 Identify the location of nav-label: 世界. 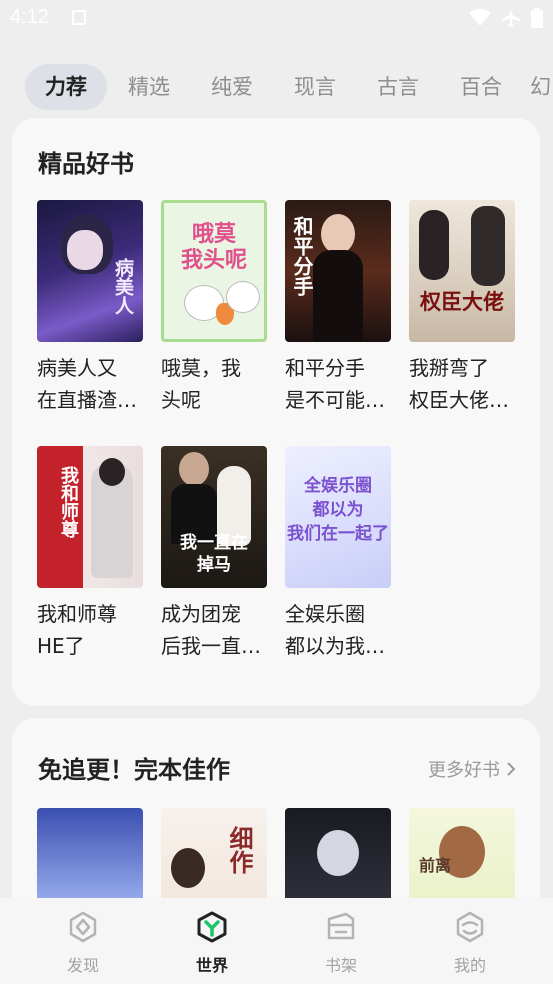
(211, 965).